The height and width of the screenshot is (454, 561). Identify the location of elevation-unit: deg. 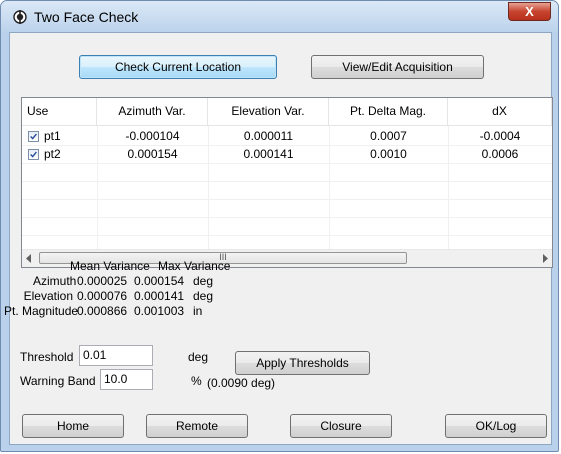
(203, 296).